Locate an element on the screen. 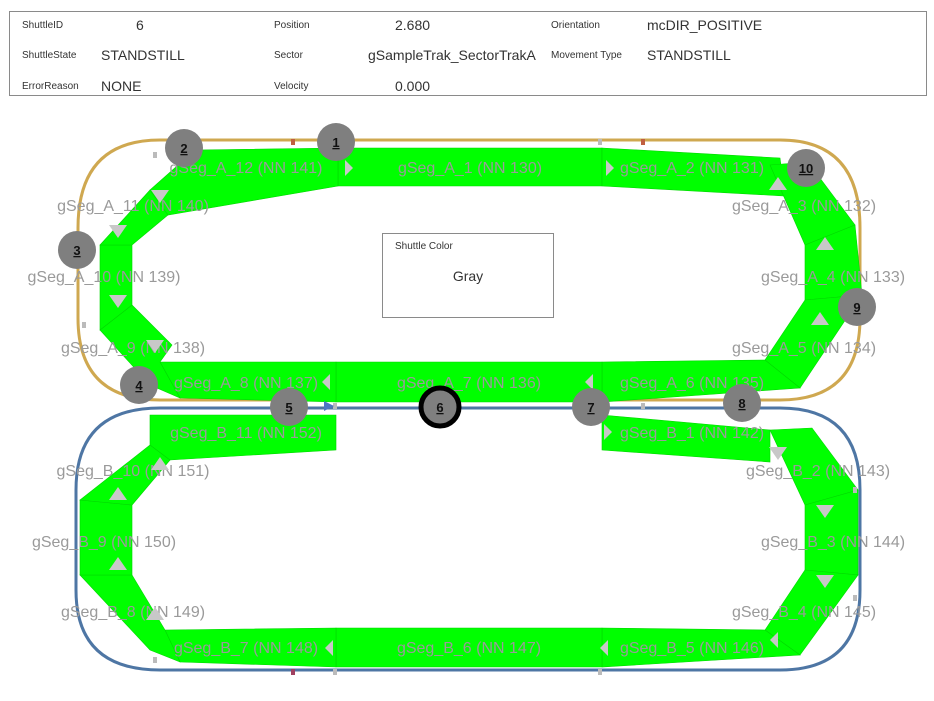 The height and width of the screenshot is (701, 934). segment-label: gSeg_B_1 (NN 142) is located at coordinates (692, 433).